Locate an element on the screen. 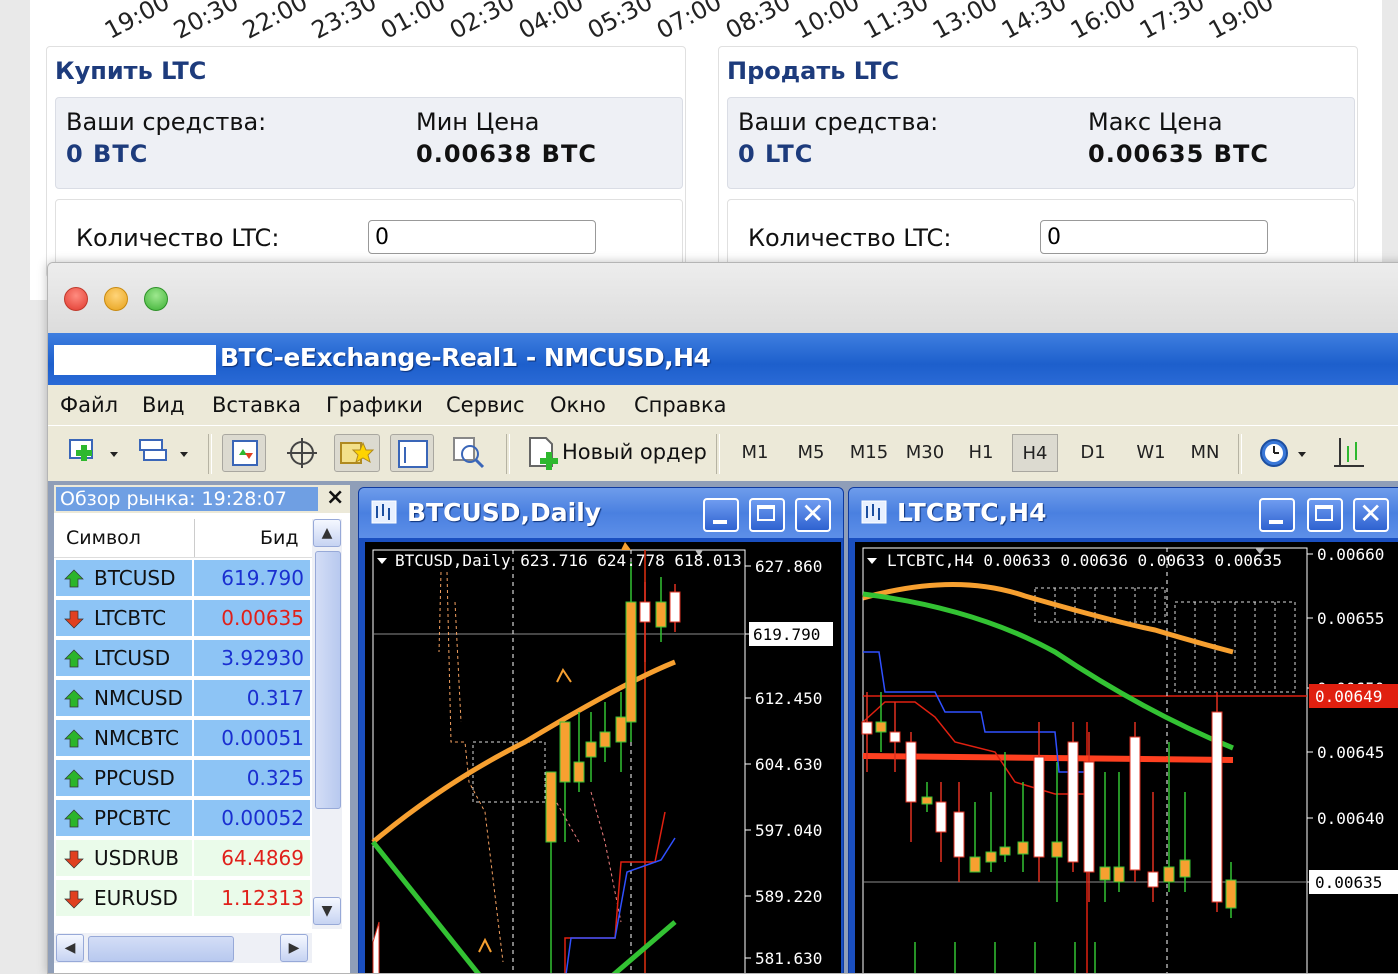 This screenshot has width=1398, height=974. fractal-dots is located at coordinates (471, 767).